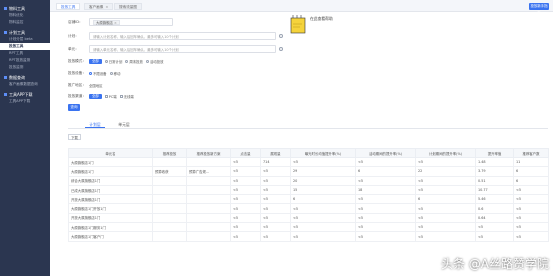 The width and height of the screenshot is (553, 276). Describe the element at coordinates (531, 153) in the screenshot. I see `column-header: 推荐客户数` at that location.